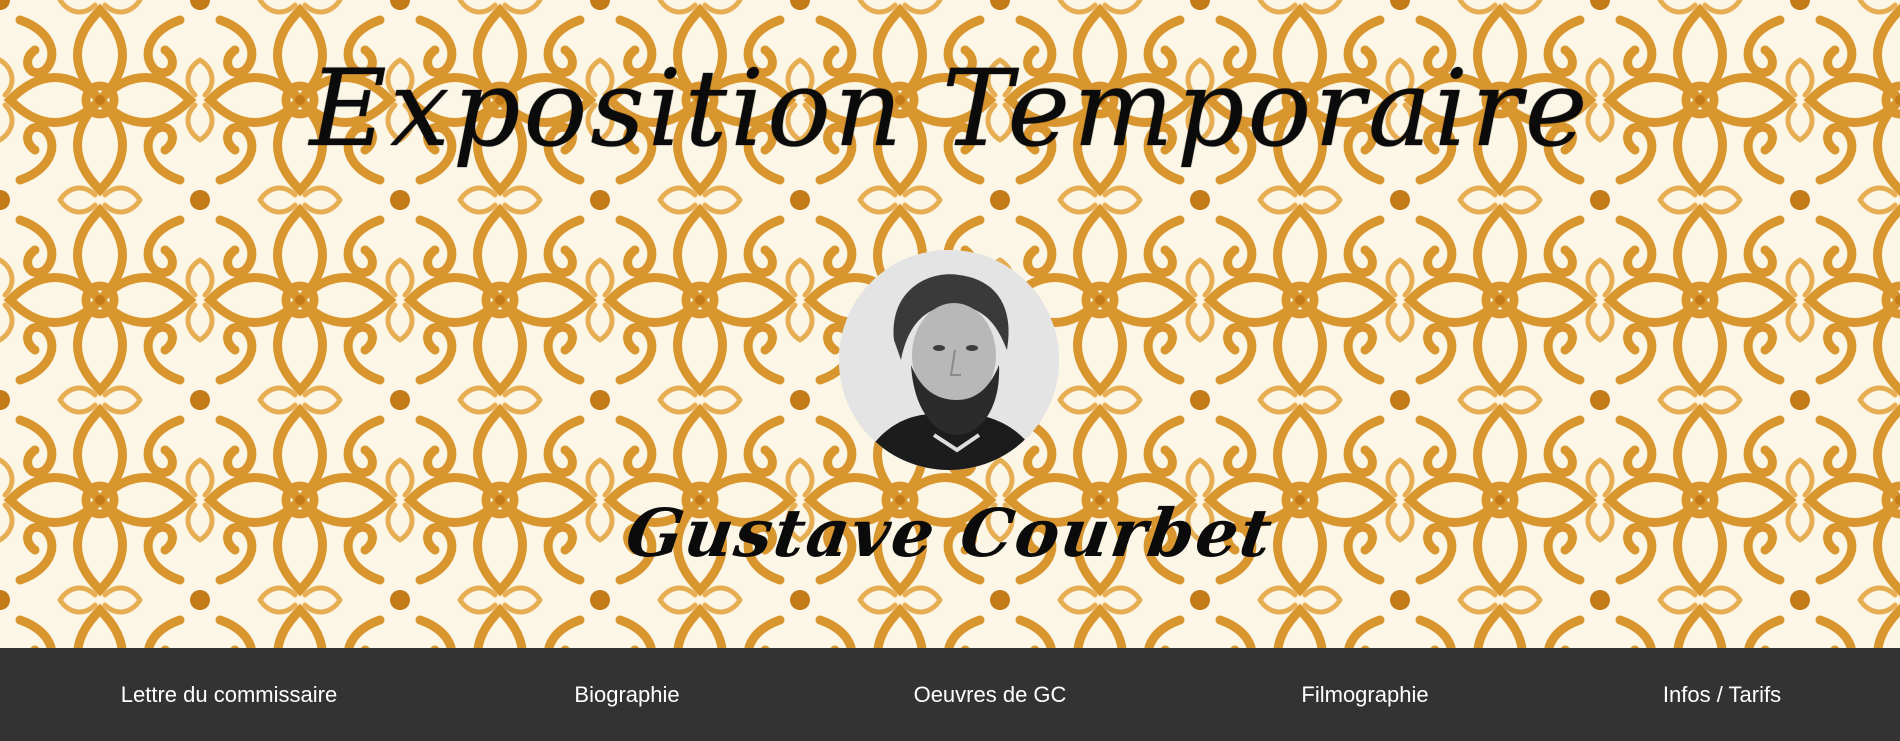  What do you see at coordinates (1722, 694) in the screenshot?
I see `nav-item-infos-tarifs: Infos / Tarifs` at bounding box center [1722, 694].